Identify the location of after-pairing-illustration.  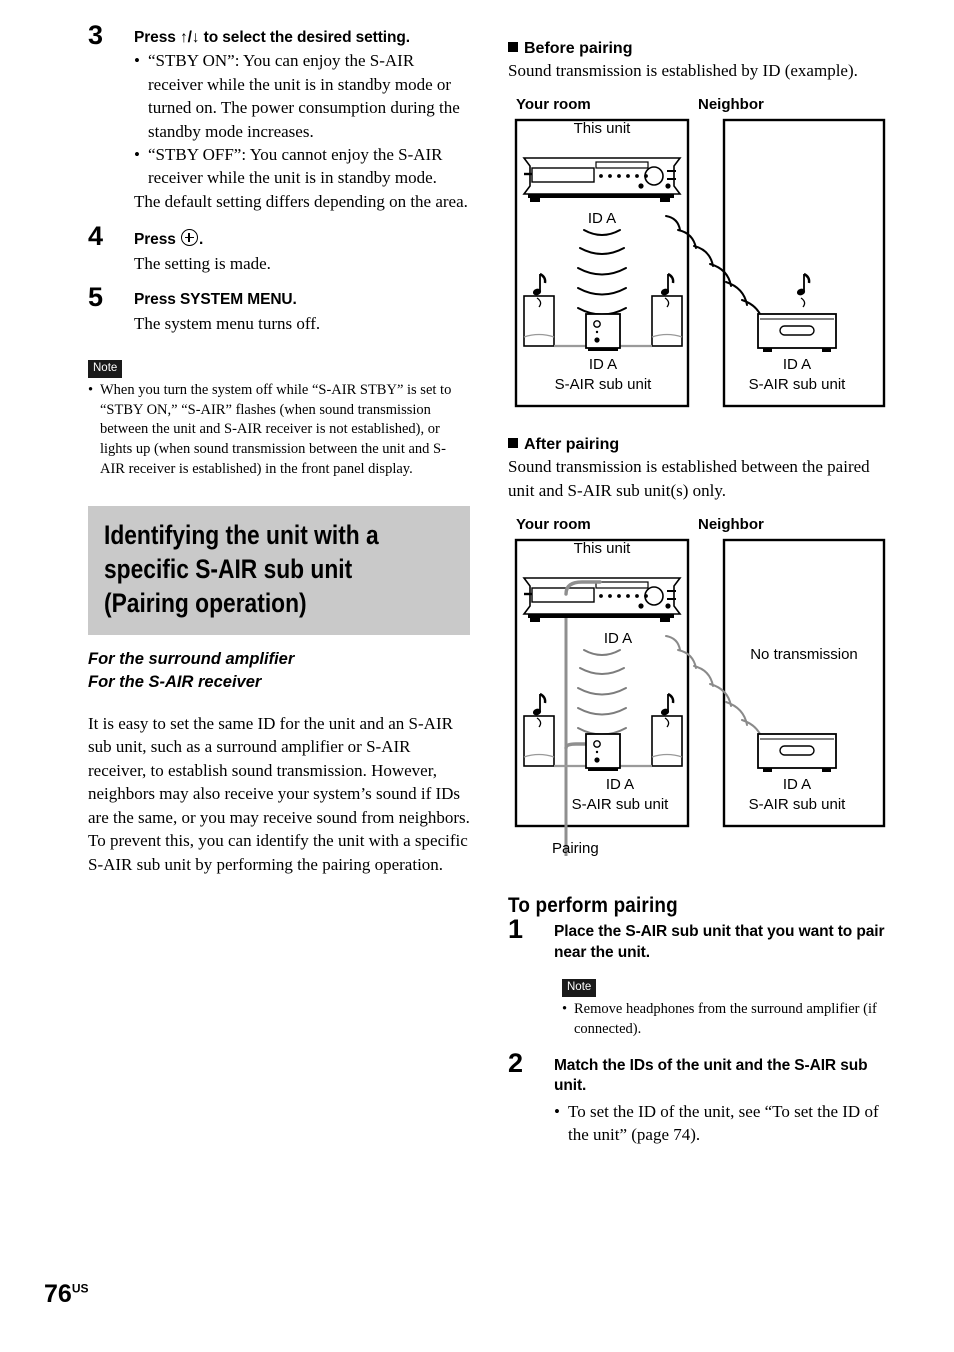
(700, 698).